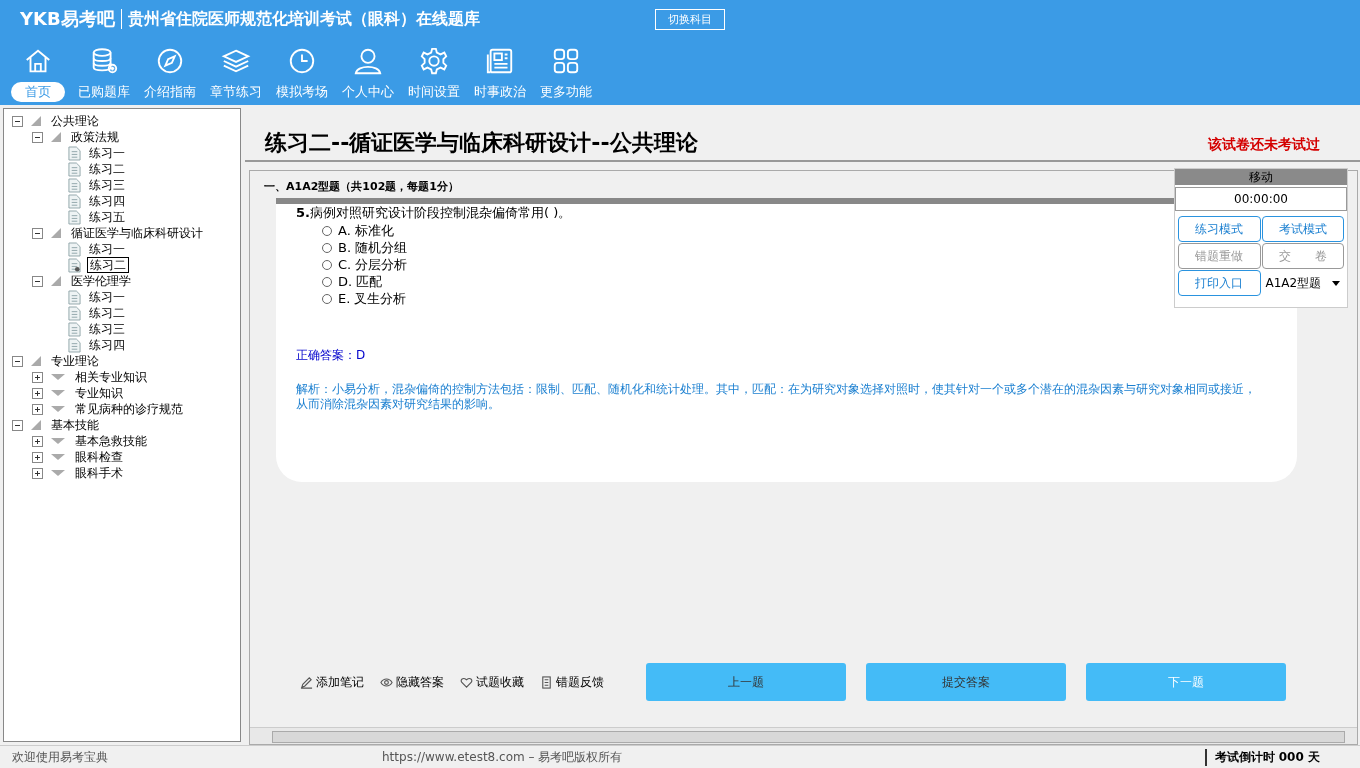  Describe the element at coordinates (99, 457) in the screenshot. I see `tree-item: 眼科检查` at that location.